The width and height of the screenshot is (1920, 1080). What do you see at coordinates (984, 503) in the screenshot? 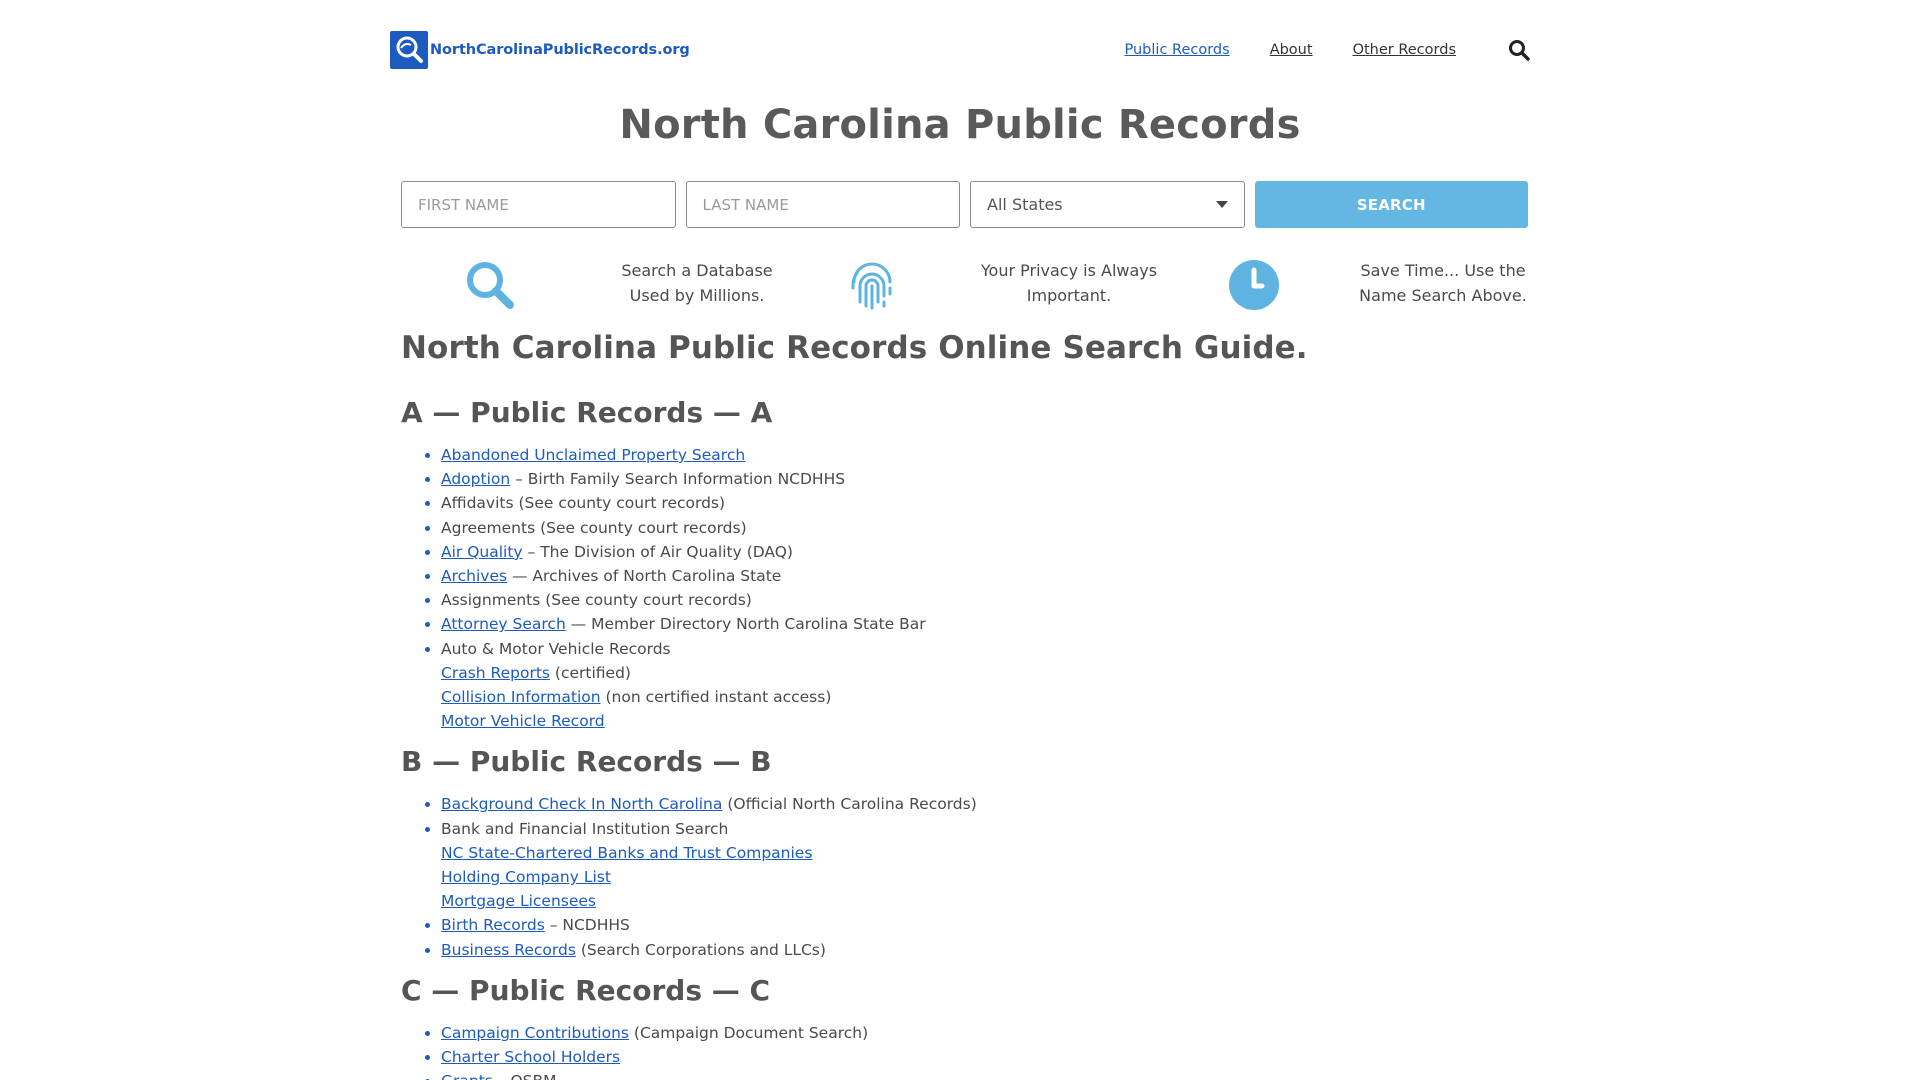
I see `list-item: Affidavits (See county court records)` at bounding box center [984, 503].